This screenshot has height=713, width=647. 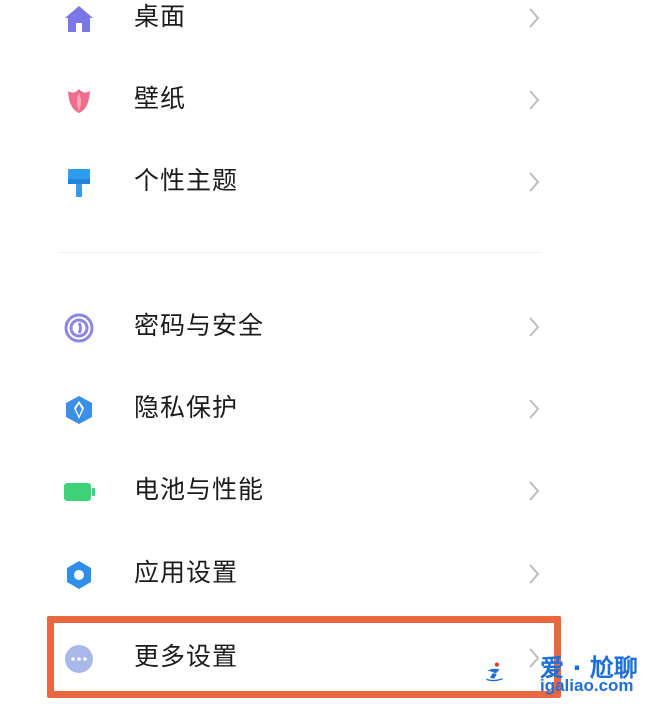 What do you see at coordinates (79, 410) in the screenshot?
I see `shield-icon` at bounding box center [79, 410].